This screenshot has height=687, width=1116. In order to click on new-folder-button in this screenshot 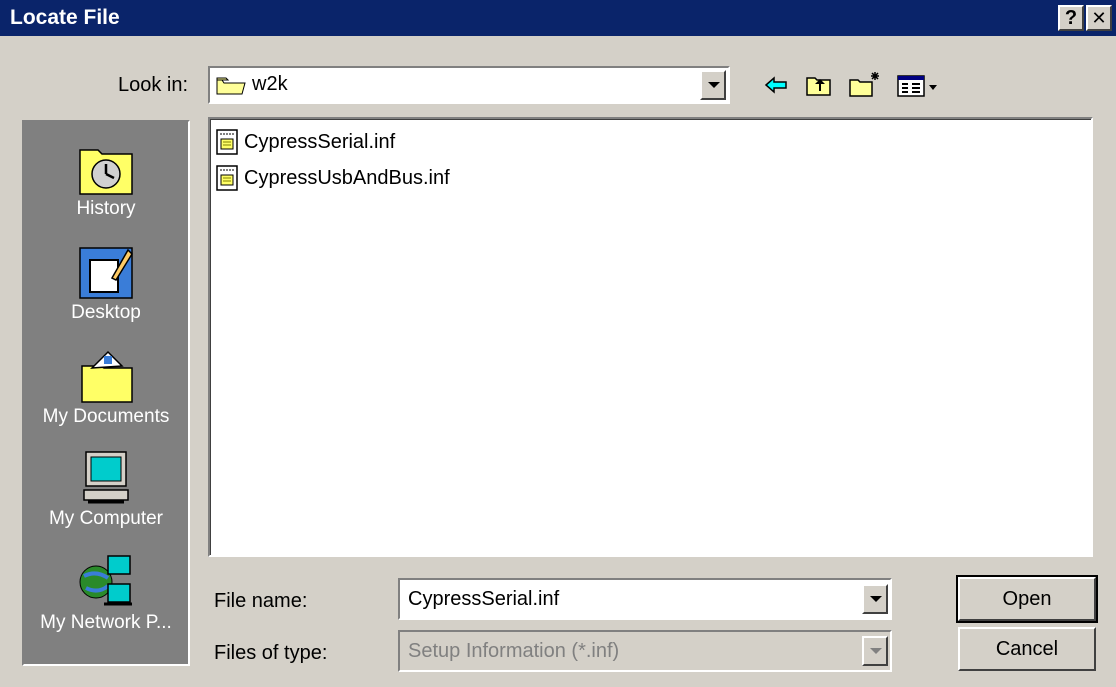, I will do `click(863, 85)`.